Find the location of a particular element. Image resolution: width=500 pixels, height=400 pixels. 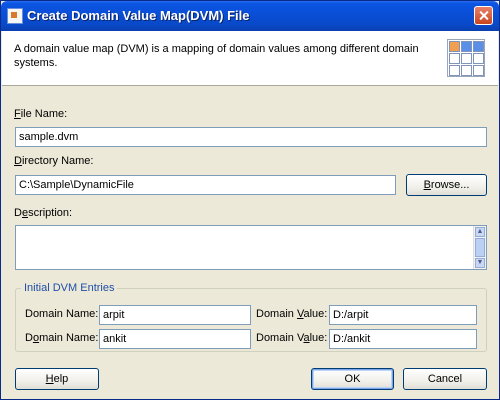

domain-name-label-1: Domain Name: is located at coordinates (62, 314).